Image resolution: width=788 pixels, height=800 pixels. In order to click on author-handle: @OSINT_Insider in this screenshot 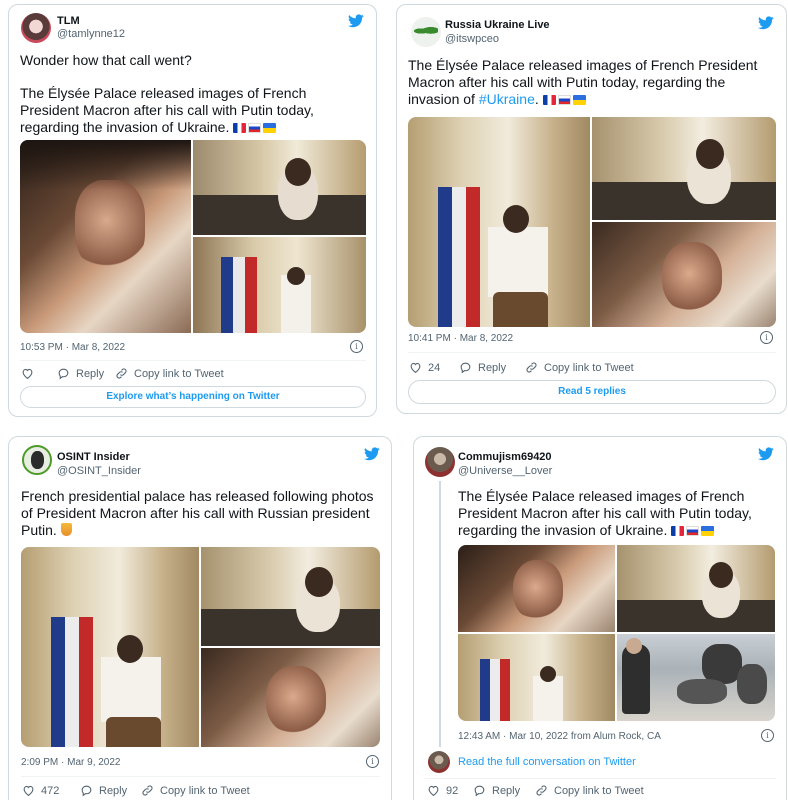, I will do `click(99, 471)`.